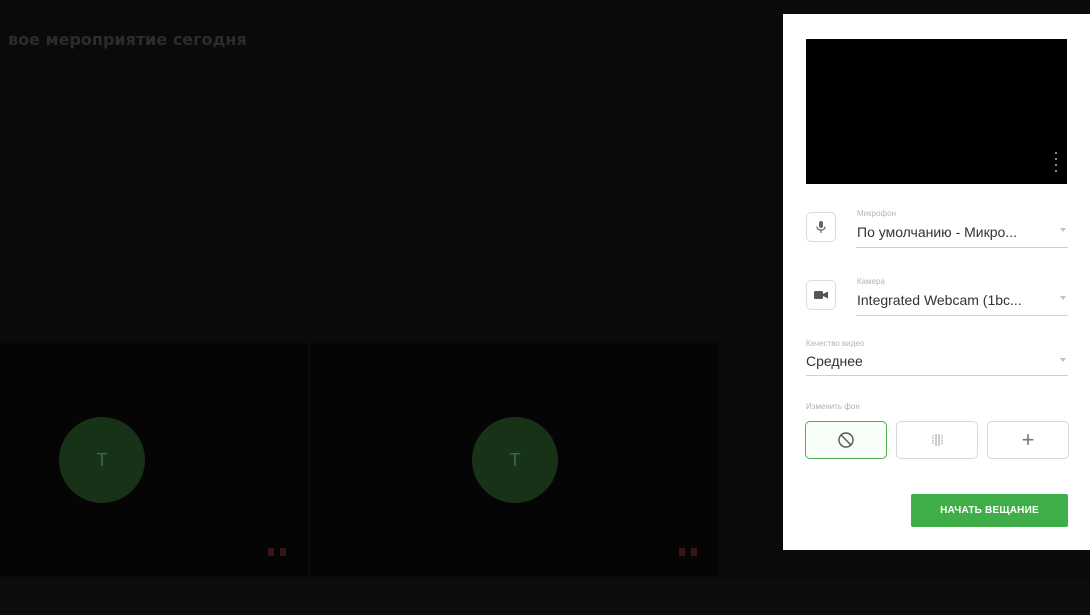 The image size is (1090, 615). What do you see at coordinates (835, 343) in the screenshot?
I see `quality-label: Качество видео` at bounding box center [835, 343].